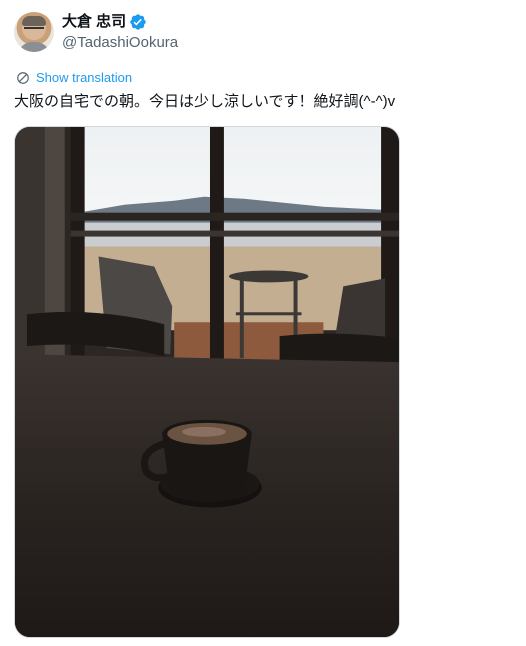 The height and width of the screenshot is (646, 526). I want to click on author-display-name: 大倉 忠司, so click(94, 21).